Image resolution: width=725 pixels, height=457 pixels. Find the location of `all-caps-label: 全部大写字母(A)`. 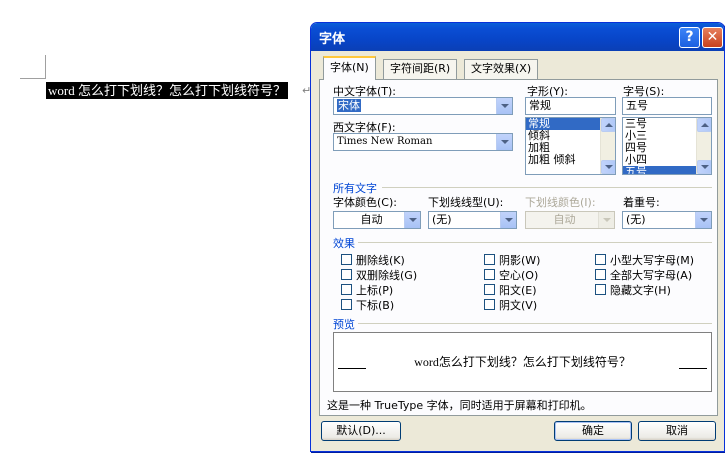

all-caps-label: 全部大写字母(A) is located at coordinates (651, 275).